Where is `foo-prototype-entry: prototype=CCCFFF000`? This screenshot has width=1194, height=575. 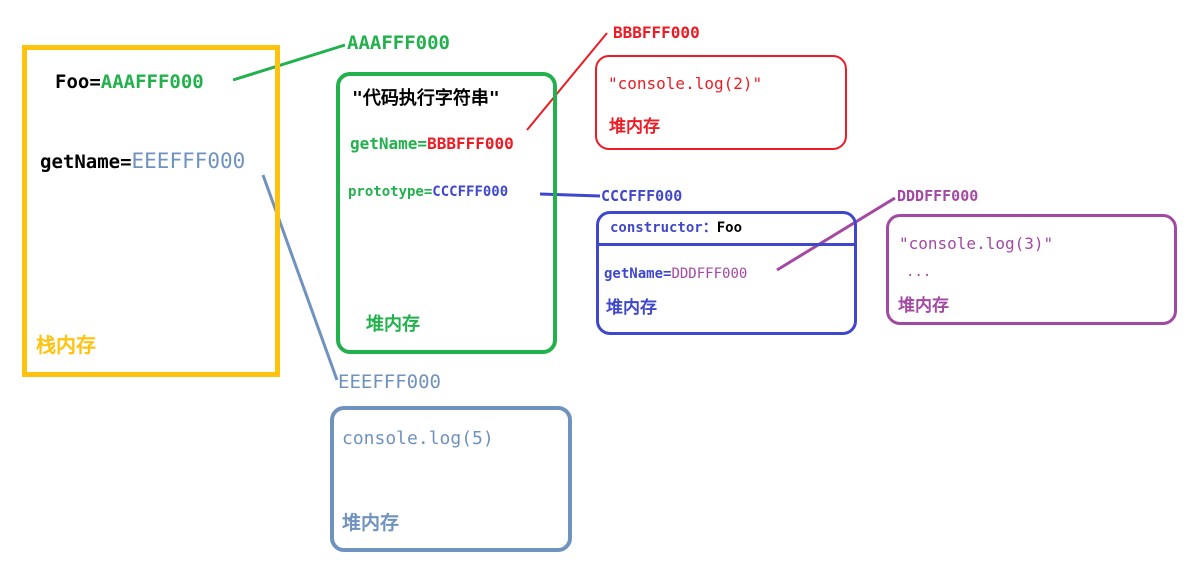 foo-prototype-entry: prototype=CCCFFF000 is located at coordinates (428, 192).